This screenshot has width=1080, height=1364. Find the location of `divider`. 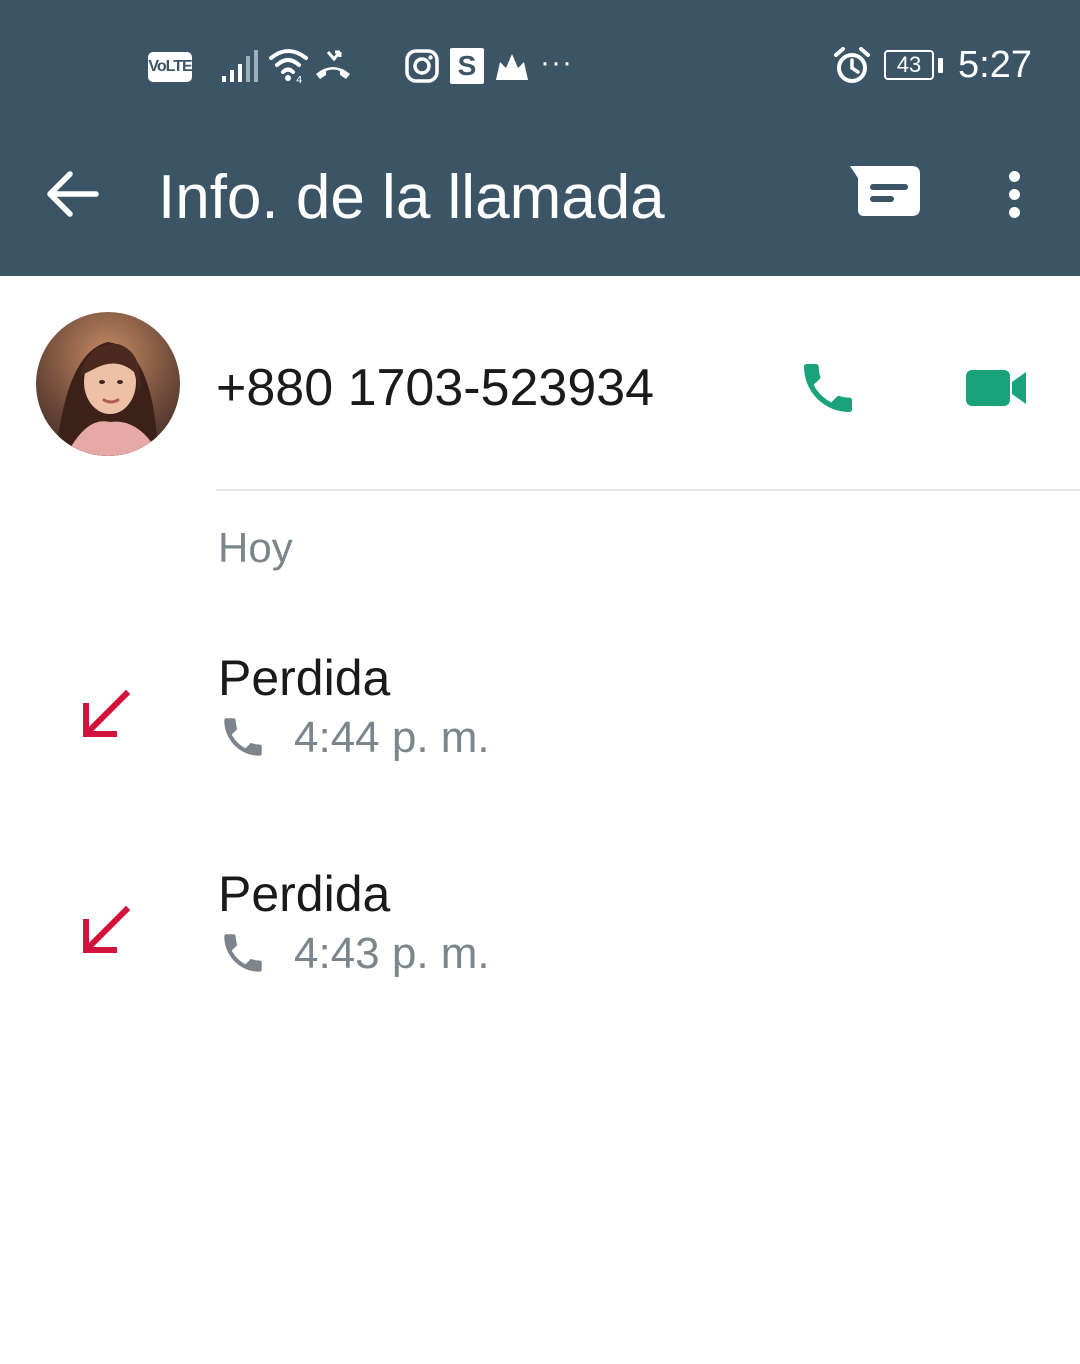

divider is located at coordinates (648, 490).